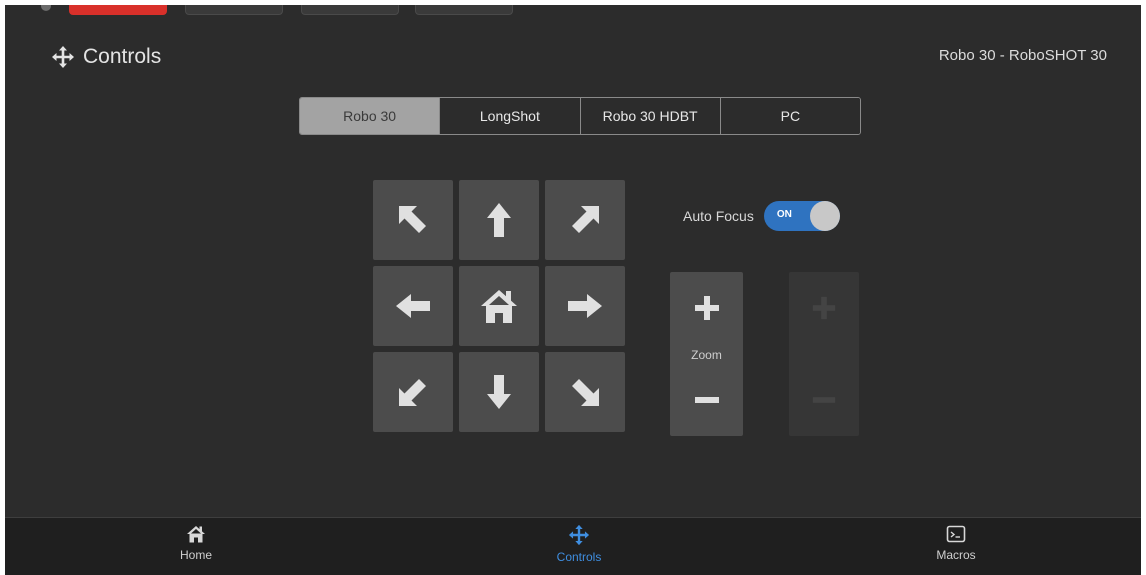  I want to click on pan-down-right-button, so click(585, 392).